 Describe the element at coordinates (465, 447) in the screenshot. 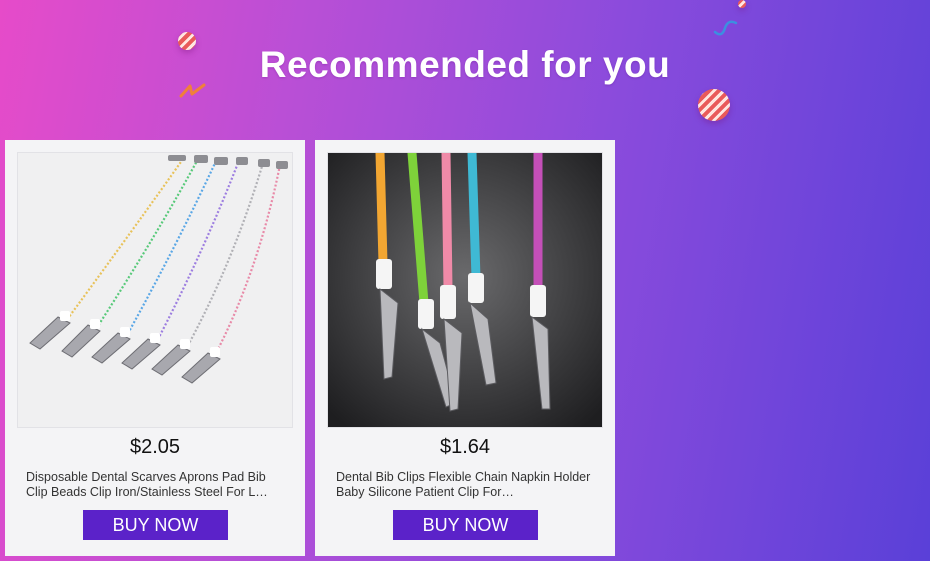

I see `product-price: $1.64` at that location.